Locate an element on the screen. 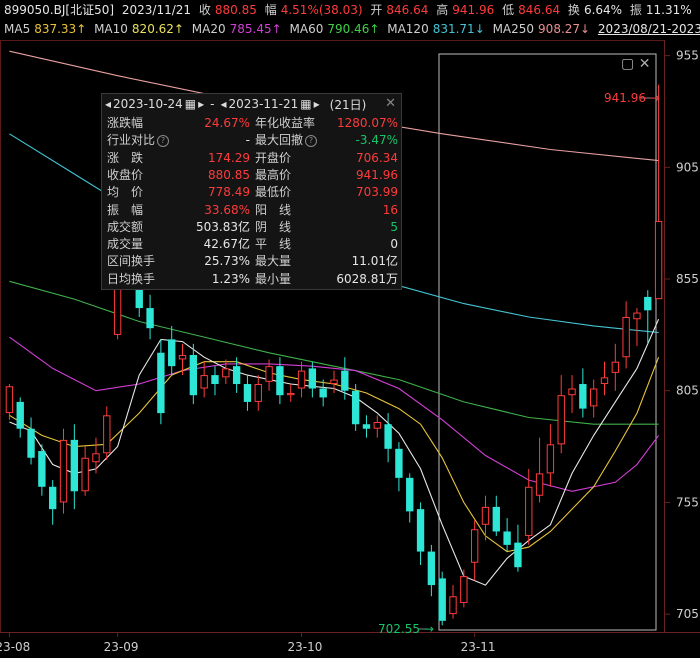  stats-row: 振 幅 33.68% 阳 线 16 is located at coordinates (251, 210).